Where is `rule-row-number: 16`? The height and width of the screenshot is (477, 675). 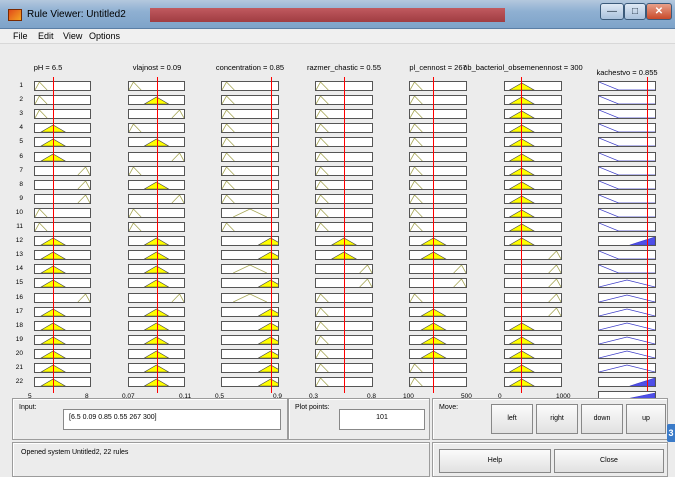 rule-row-number: 16 is located at coordinates (19, 297).